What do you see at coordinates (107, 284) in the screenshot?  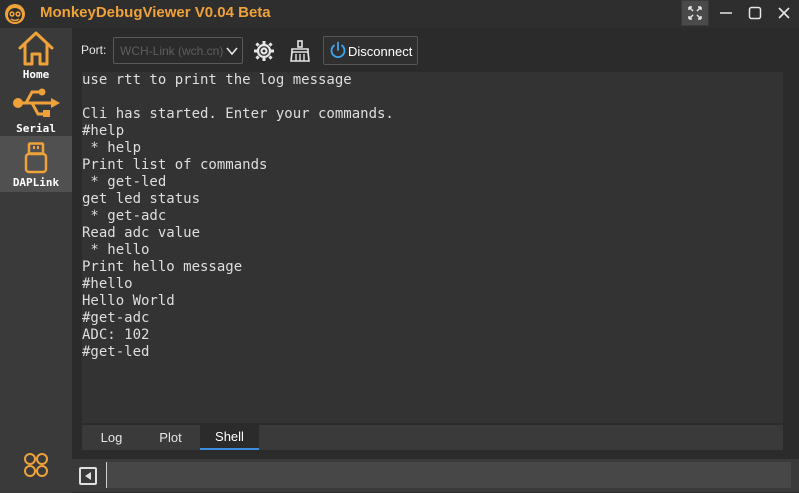 I see `console-line: #hello` at bounding box center [107, 284].